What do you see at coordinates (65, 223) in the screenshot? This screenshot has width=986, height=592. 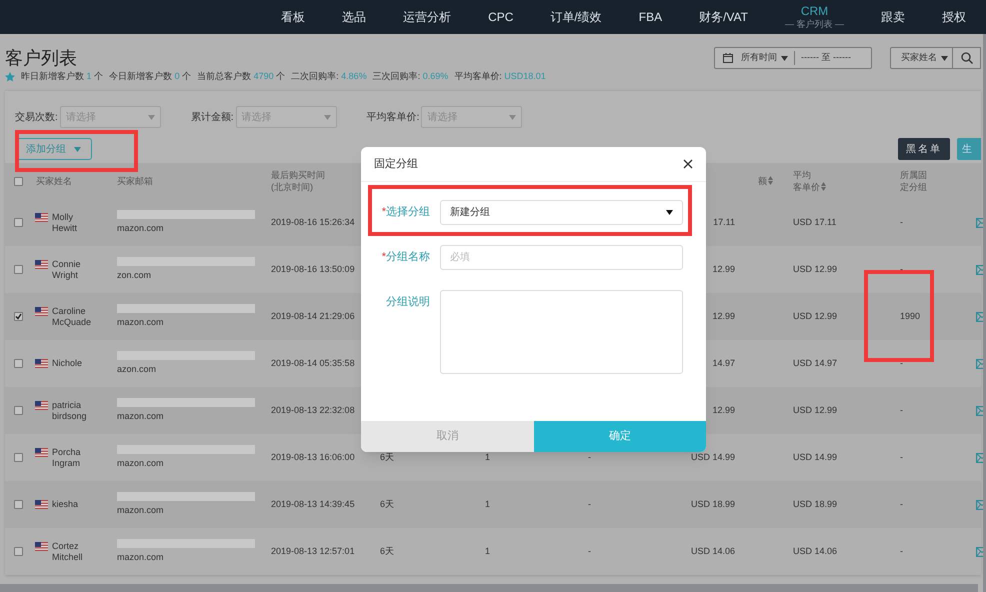 I see `buyer-name: Molly Hewitt` at bounding box center [65, 223].